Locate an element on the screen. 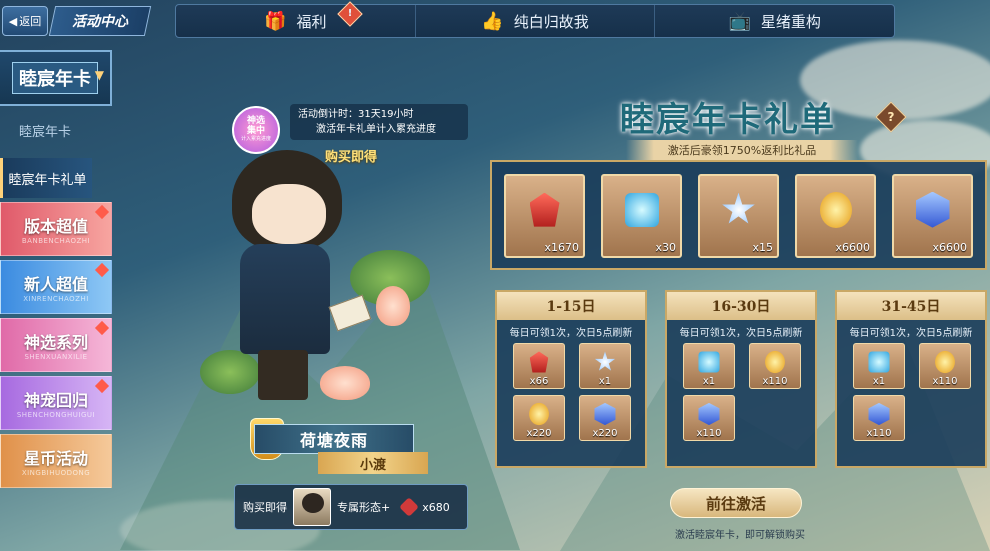 This screenshot has height=551, width=990. sidebar-item-pinyin: SHENCHONGHUIGUI is located at coordinates (56, 415).